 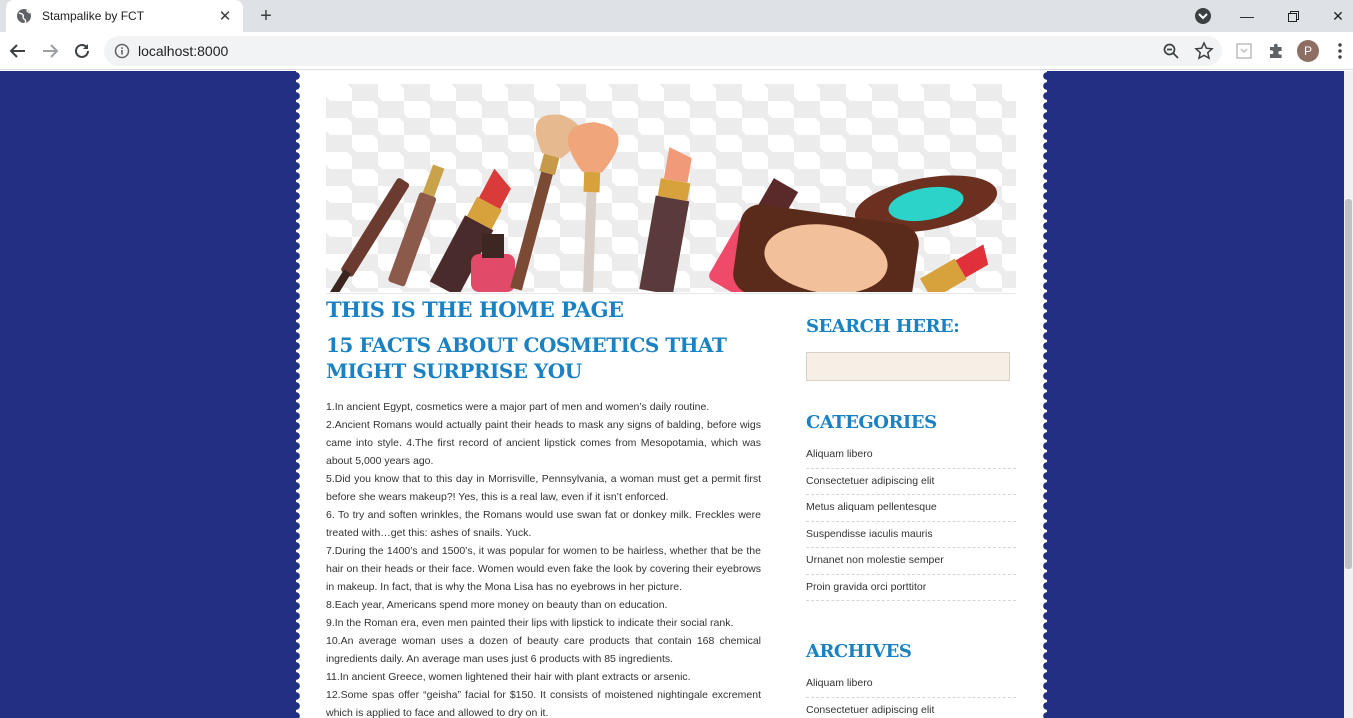 What do you see at coordinates (50, 51) in the screenshot?
I see `forward-icon` at bounding box center [50, 51].